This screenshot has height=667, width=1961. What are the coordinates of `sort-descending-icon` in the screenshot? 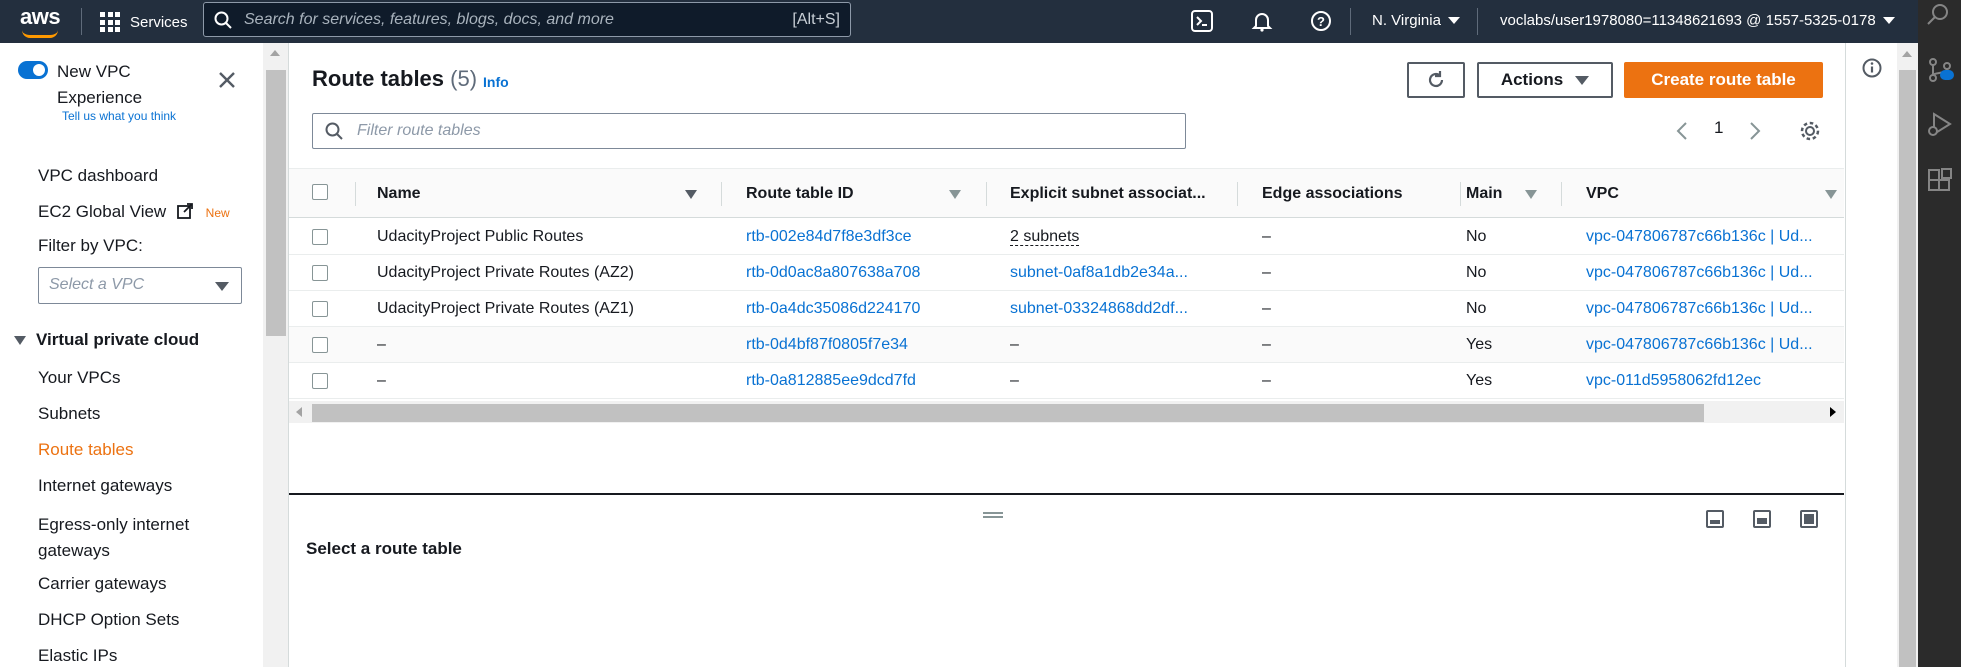 It's located at (691, 194).